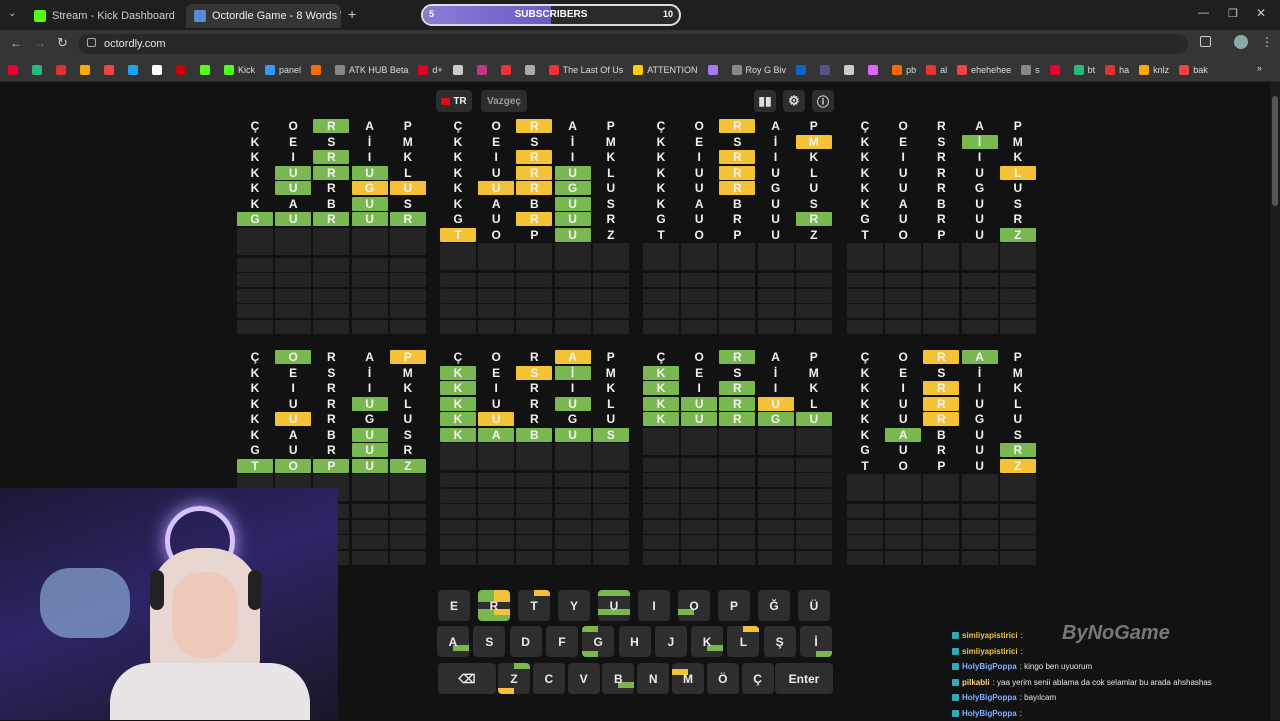 The image size is (1280, 721). What do you see at coordinates (1233, 13) in the screenshot?
I see `maximize-icon: ❐` at bounding box center [1233, 13].